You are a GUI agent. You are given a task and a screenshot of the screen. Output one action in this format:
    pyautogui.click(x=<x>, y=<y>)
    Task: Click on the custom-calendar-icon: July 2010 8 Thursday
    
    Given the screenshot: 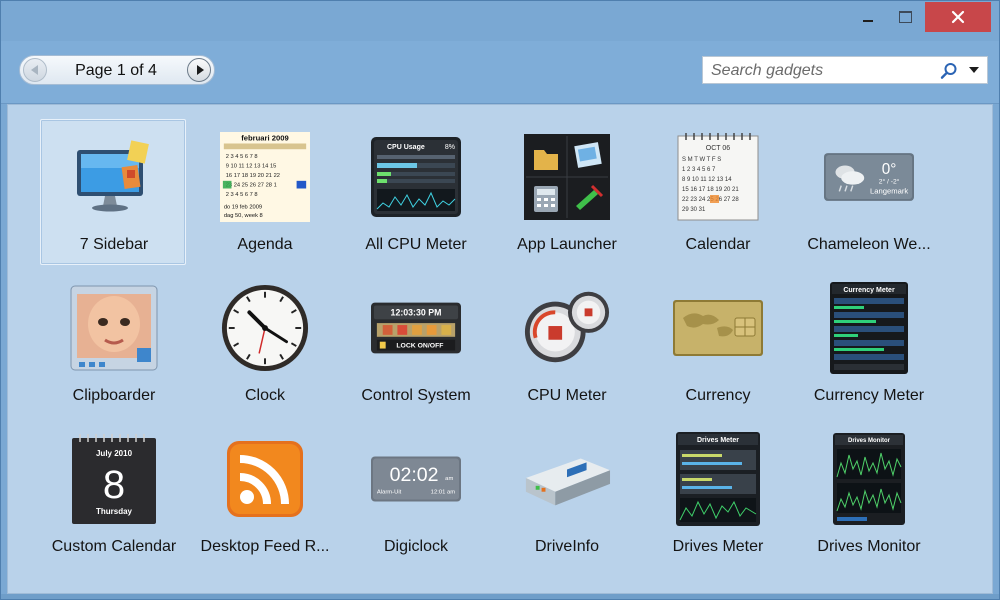 What is the action you would take?
    pyautogui.click(x=114, y=479)
    